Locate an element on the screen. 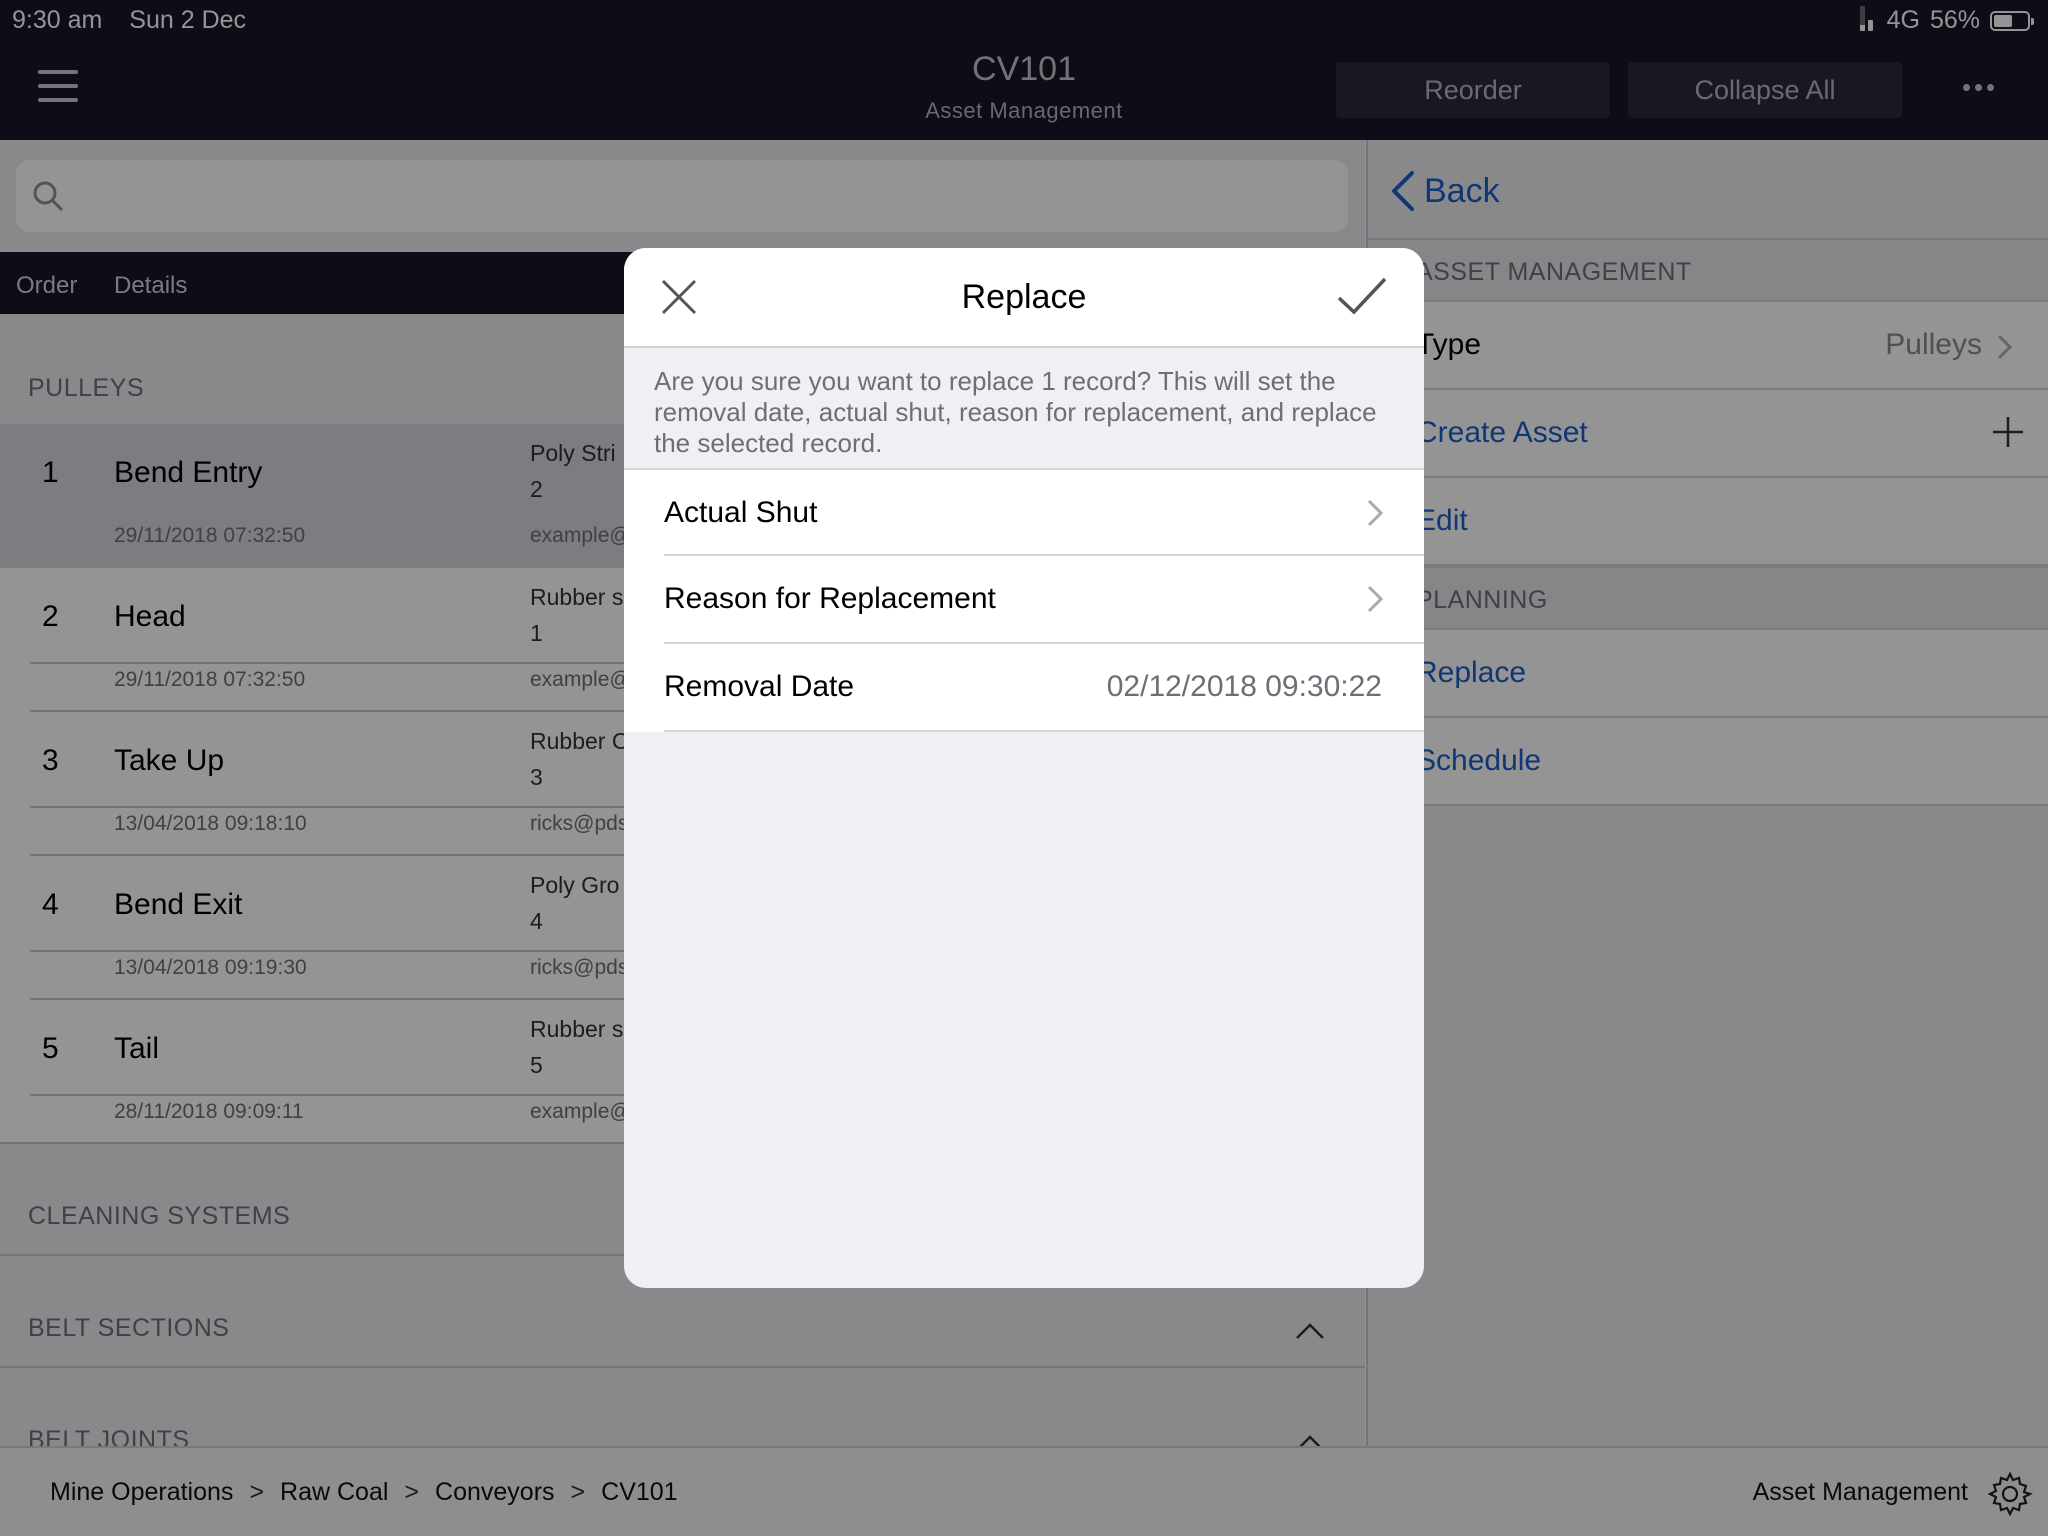  removal-date-value: 02/12/2018 09:30:22 is located at coordinates (1244, 686).